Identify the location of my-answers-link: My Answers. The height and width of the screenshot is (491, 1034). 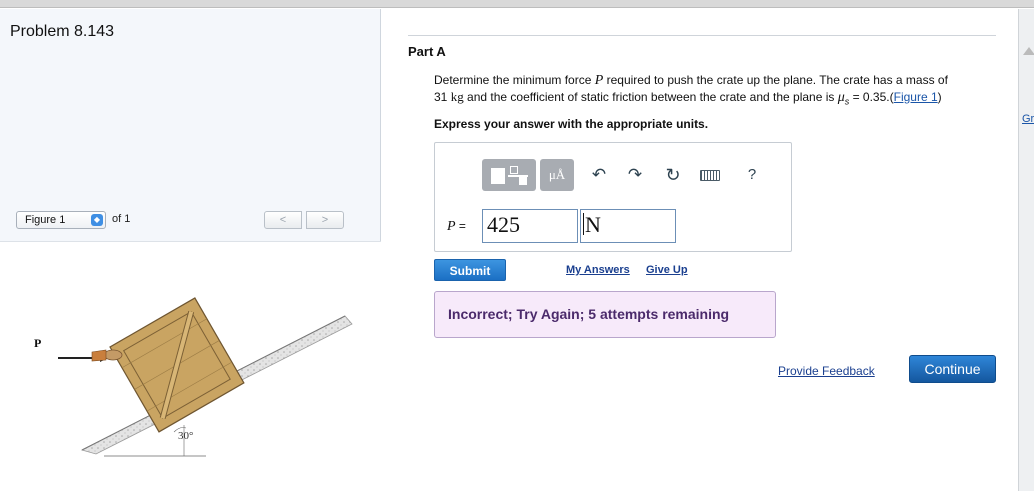
(598, 270).